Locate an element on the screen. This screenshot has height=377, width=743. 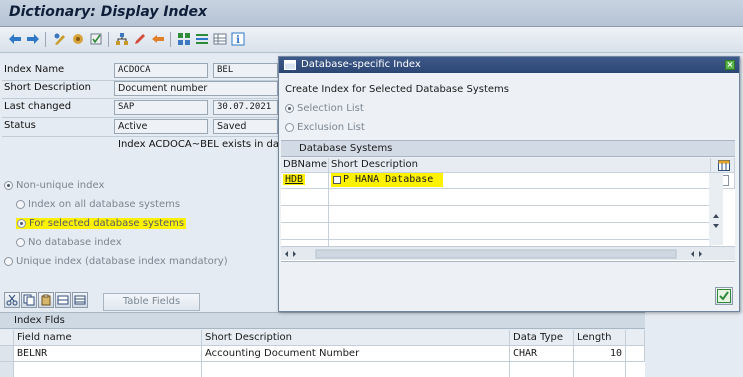
index-name-table-field: ACDOCA is located at coordinates (161, 70).